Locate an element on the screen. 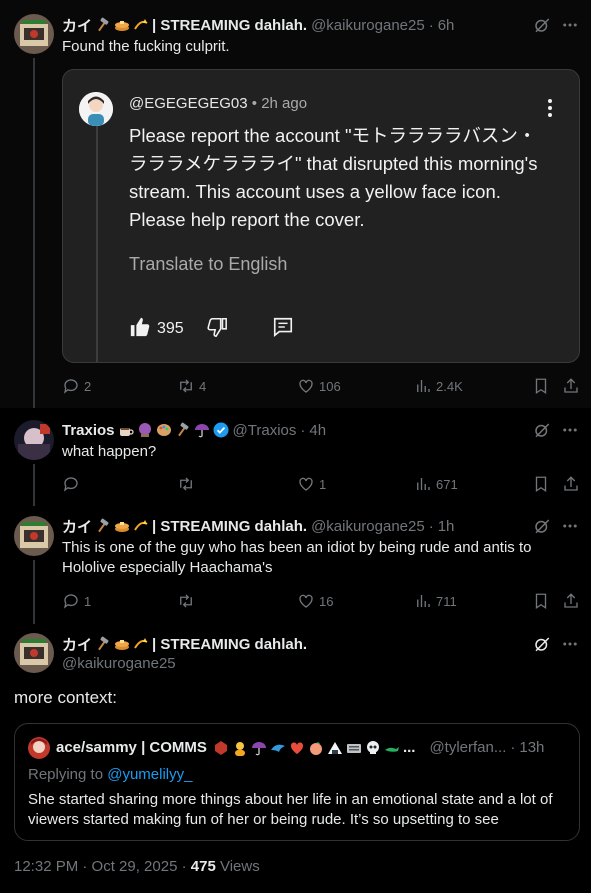 The height and width of the screenshot is (893, 591). main-tweet-text: more context: is located at coordinates (65, 697).